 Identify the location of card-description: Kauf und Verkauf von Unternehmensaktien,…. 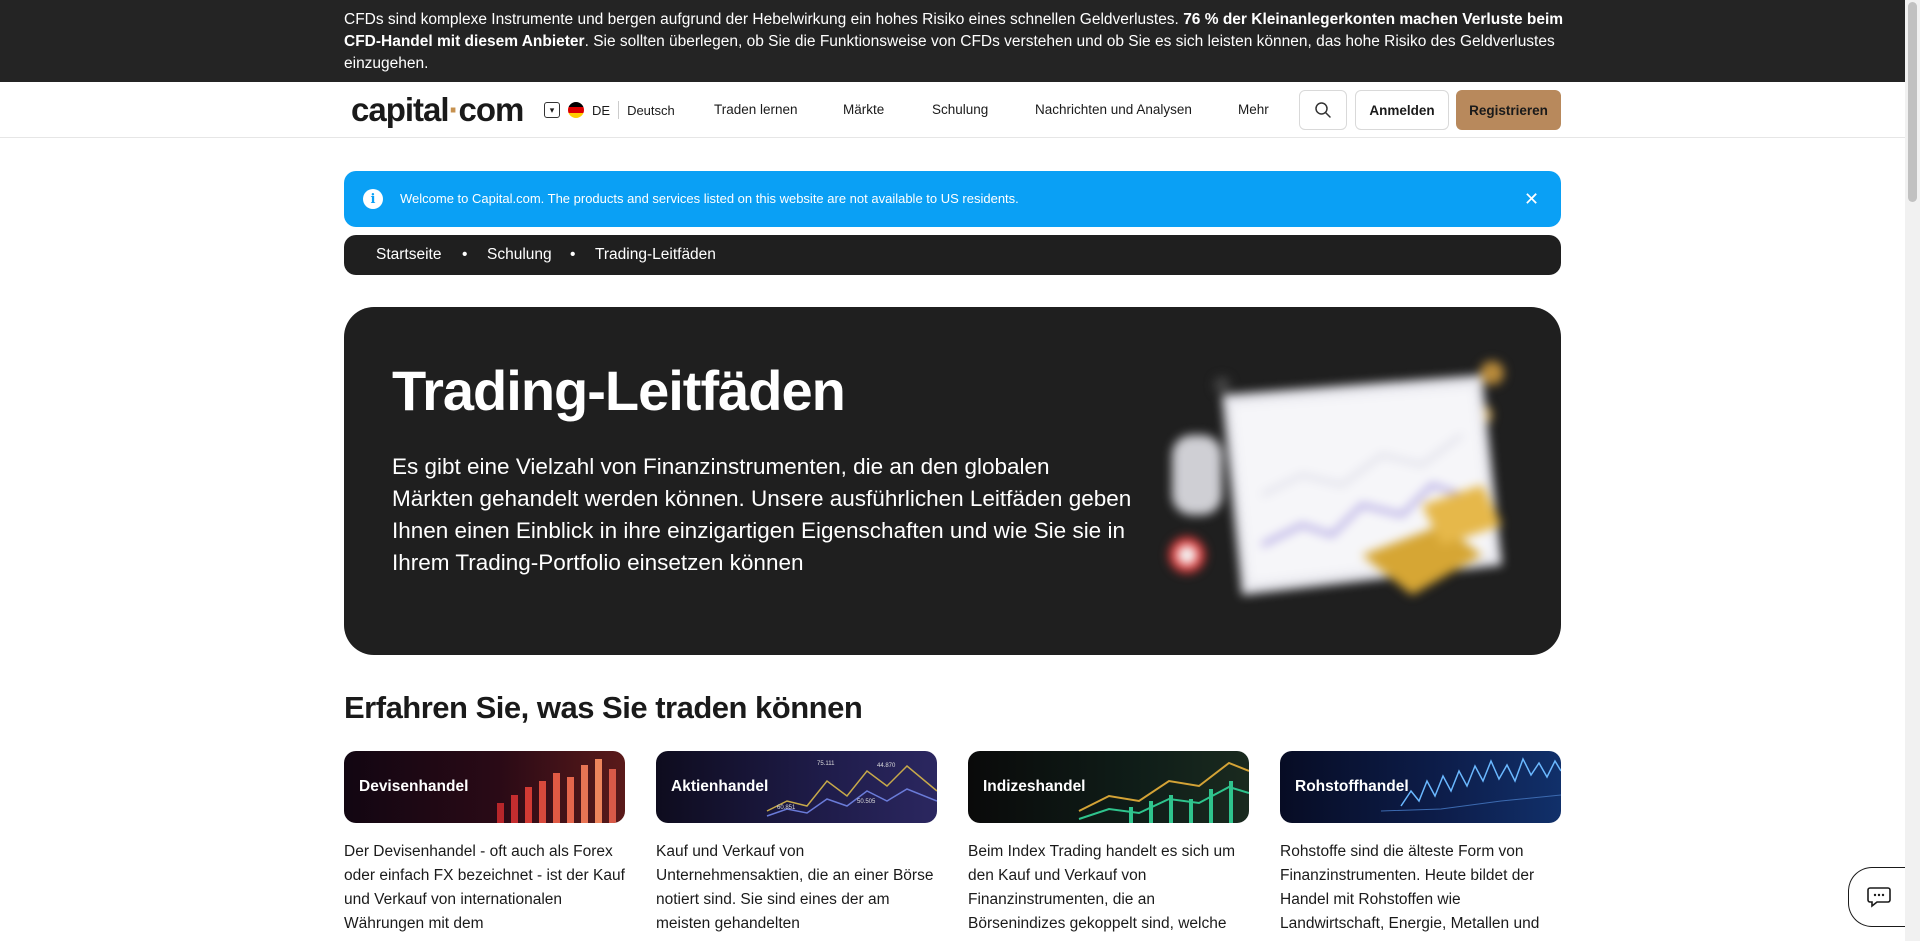
(795, 887).